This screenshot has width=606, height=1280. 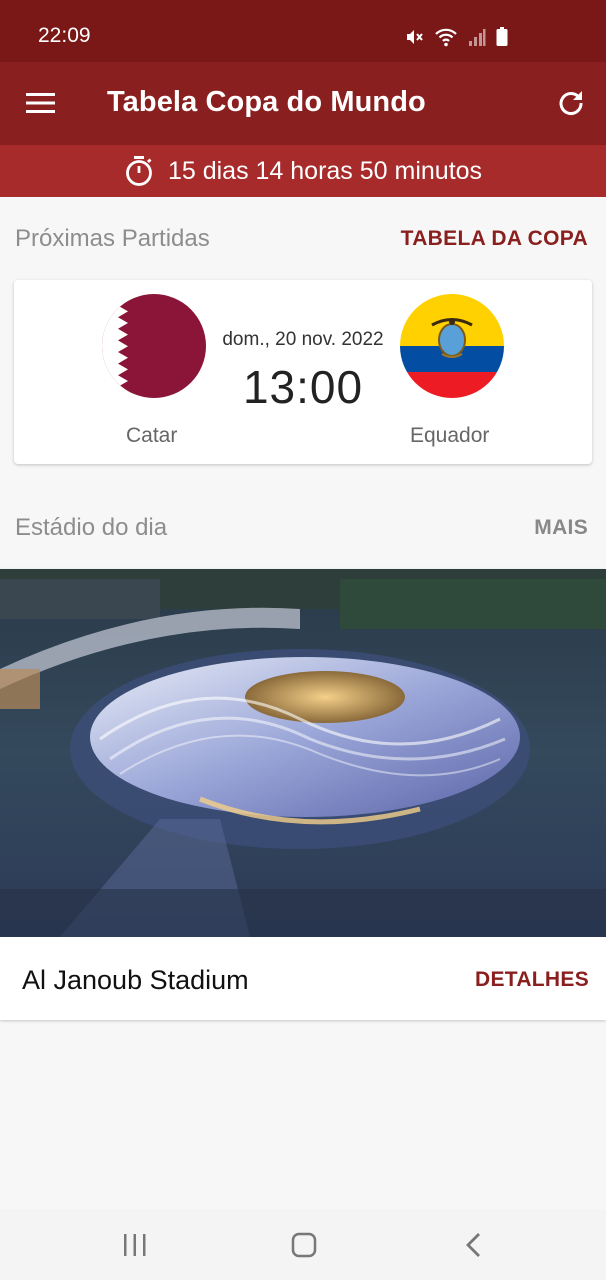 What do you see at coordinates (154, 346) in the screenshot?
I see `qatar-flag` at bounding box center [154, 346].